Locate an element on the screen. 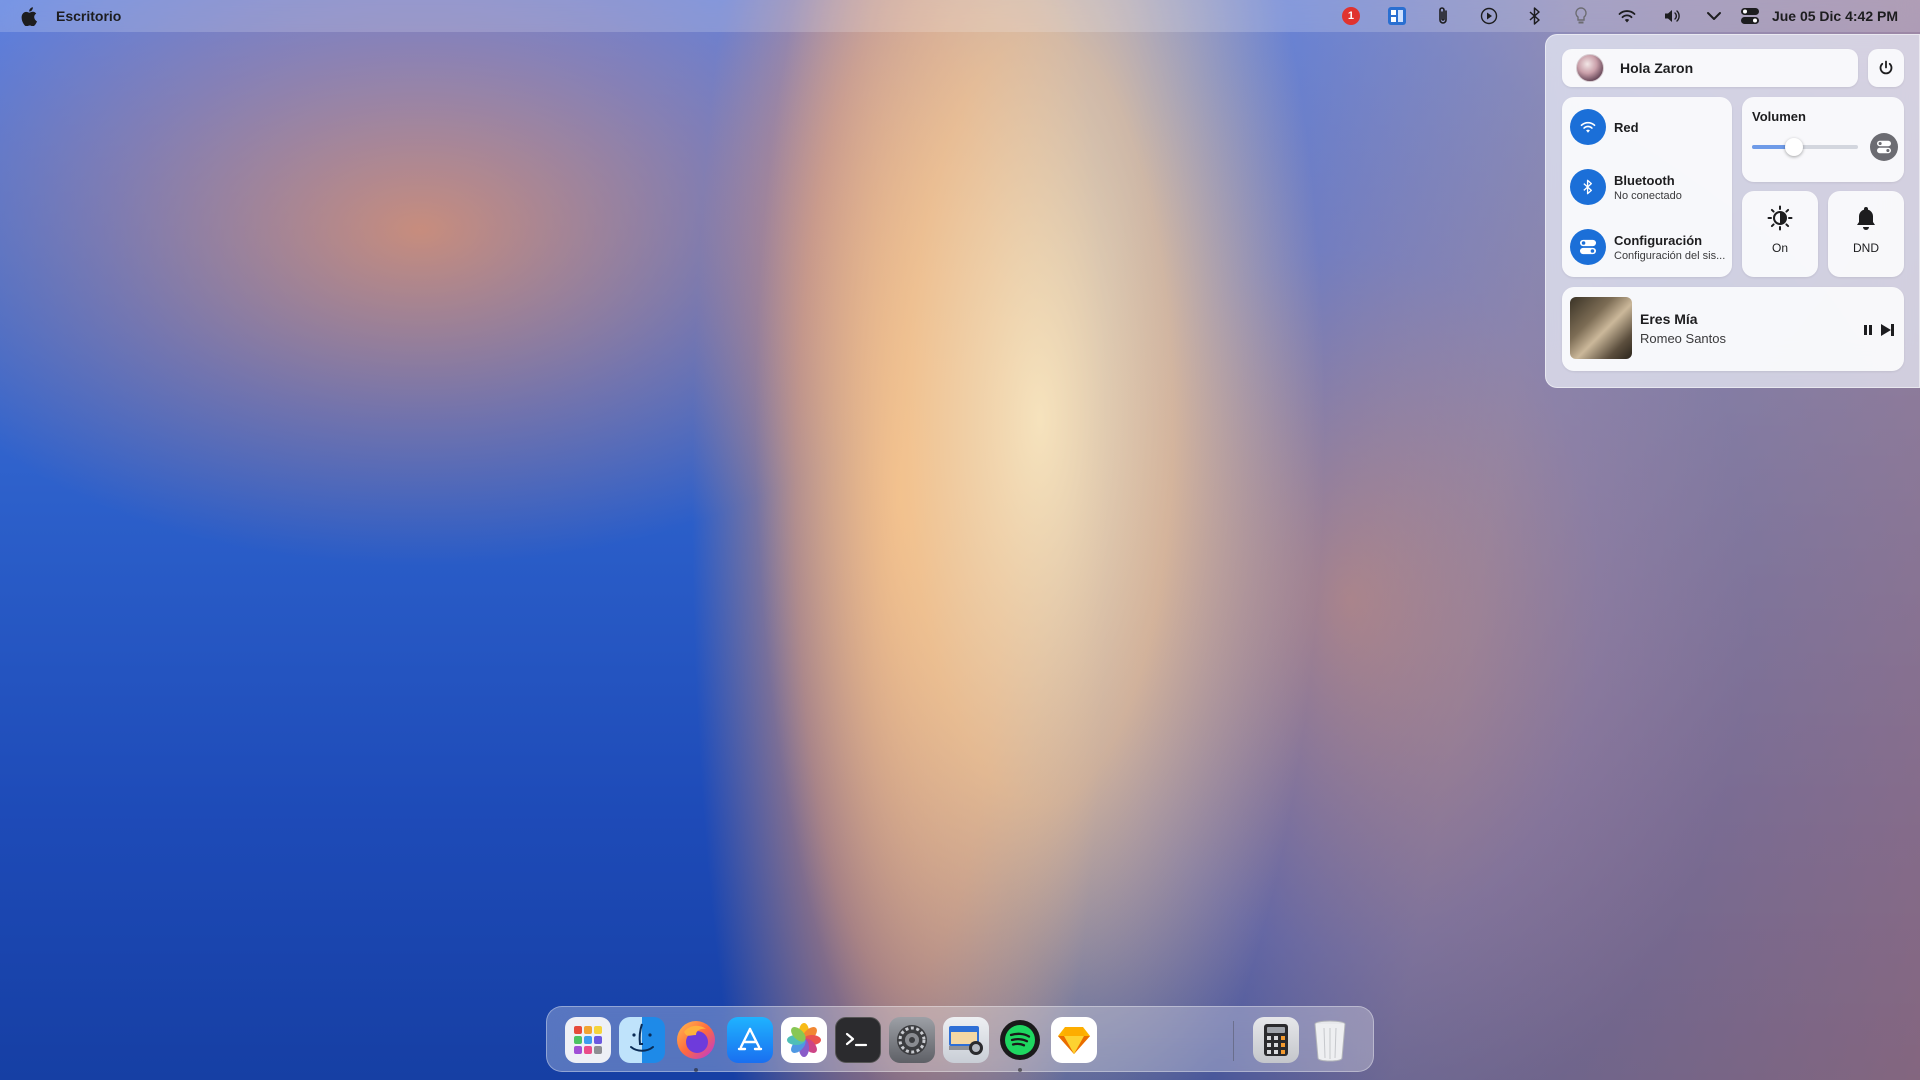 This screenshot has width=1920, height=1080. brightness-icon is located at coordinates (1780, 218).